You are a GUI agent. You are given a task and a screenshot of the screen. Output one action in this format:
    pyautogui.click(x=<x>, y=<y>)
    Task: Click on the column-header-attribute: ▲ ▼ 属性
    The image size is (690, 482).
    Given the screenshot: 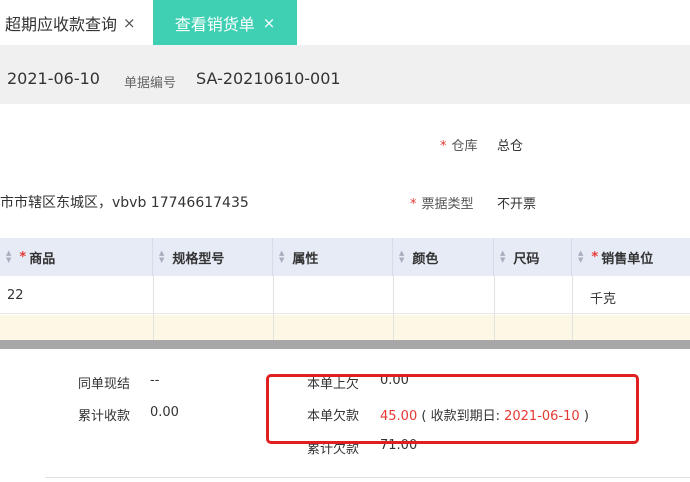 What is the action you would take?
    pyautogui.click(x=333, y=257)
    